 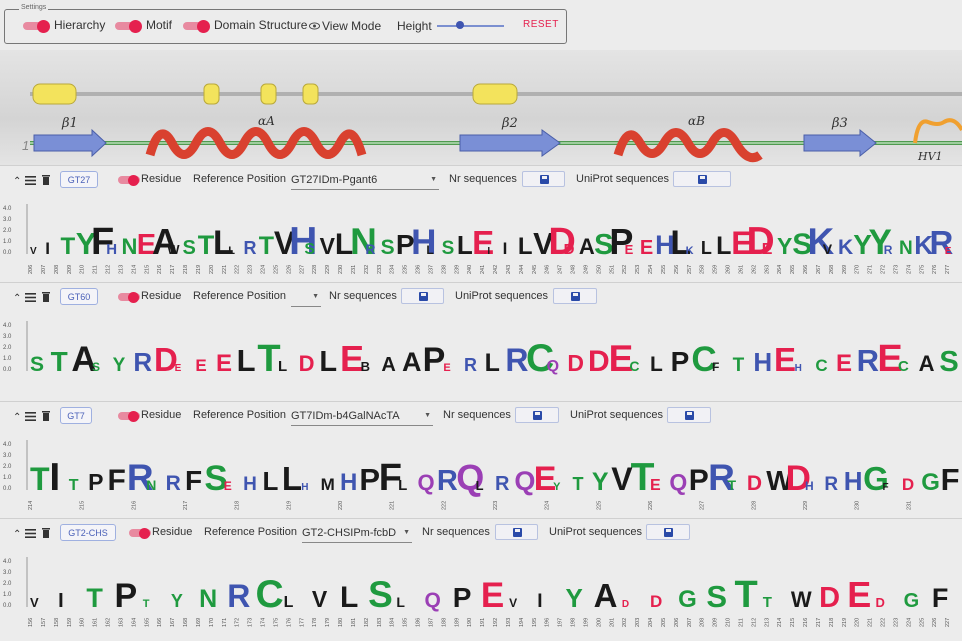 I want to click on position-tick-label: 215, so click(x=793, y=622).